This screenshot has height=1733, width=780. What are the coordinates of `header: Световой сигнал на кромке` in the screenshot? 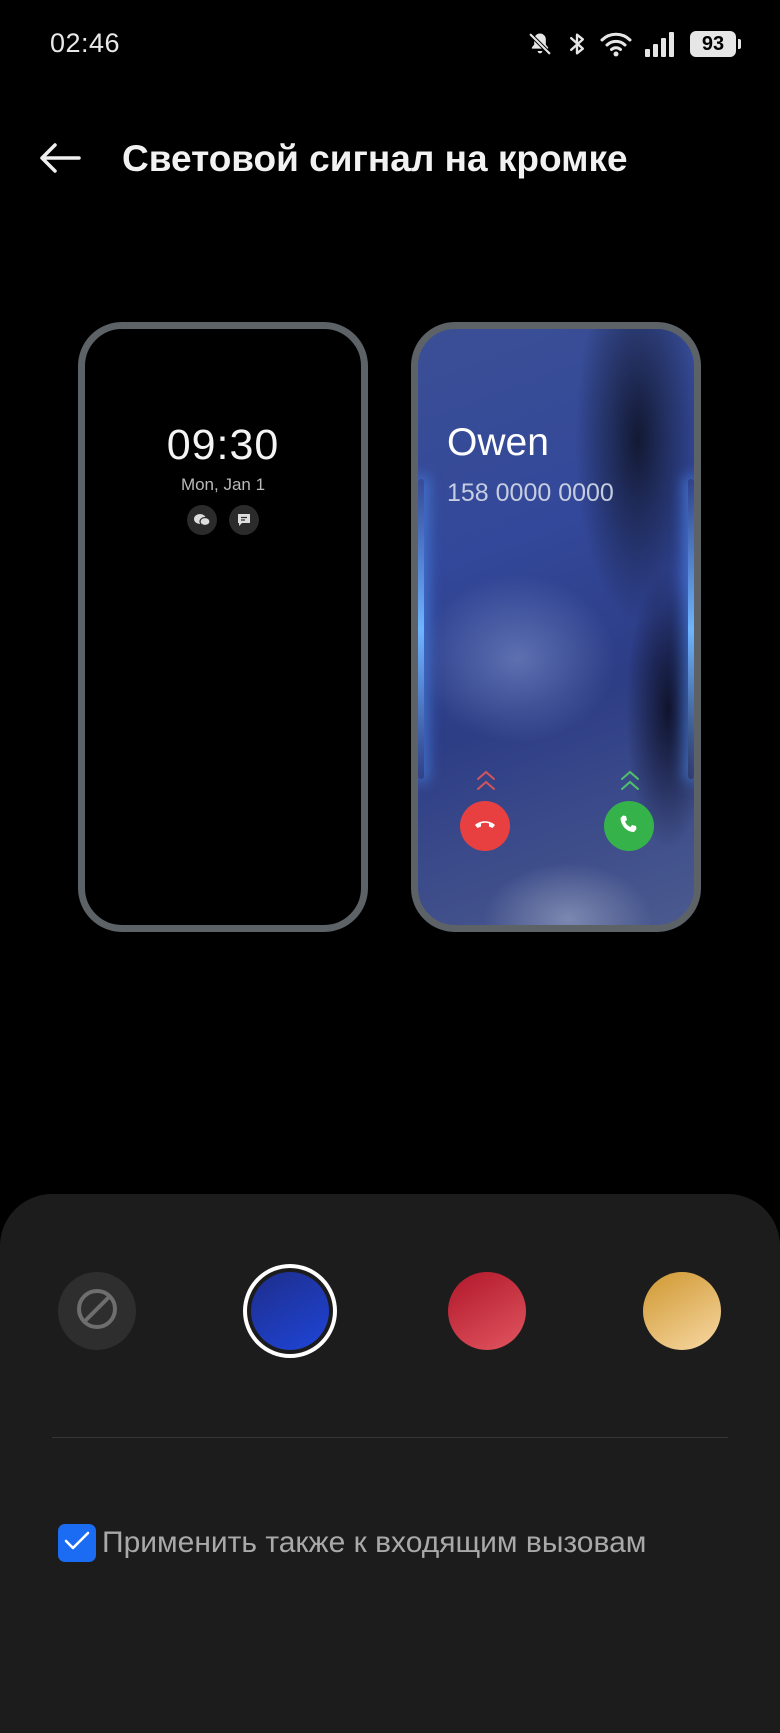 It's located at (390, 160).